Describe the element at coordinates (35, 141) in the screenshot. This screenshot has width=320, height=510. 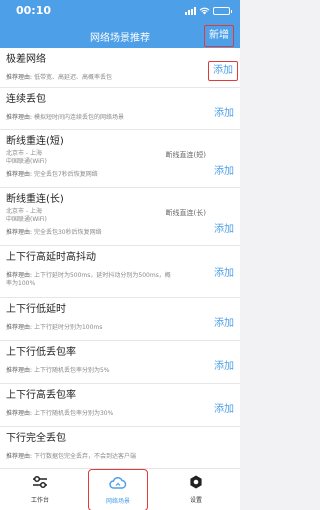
I see `item-title: 断线重连(短)` at that location.